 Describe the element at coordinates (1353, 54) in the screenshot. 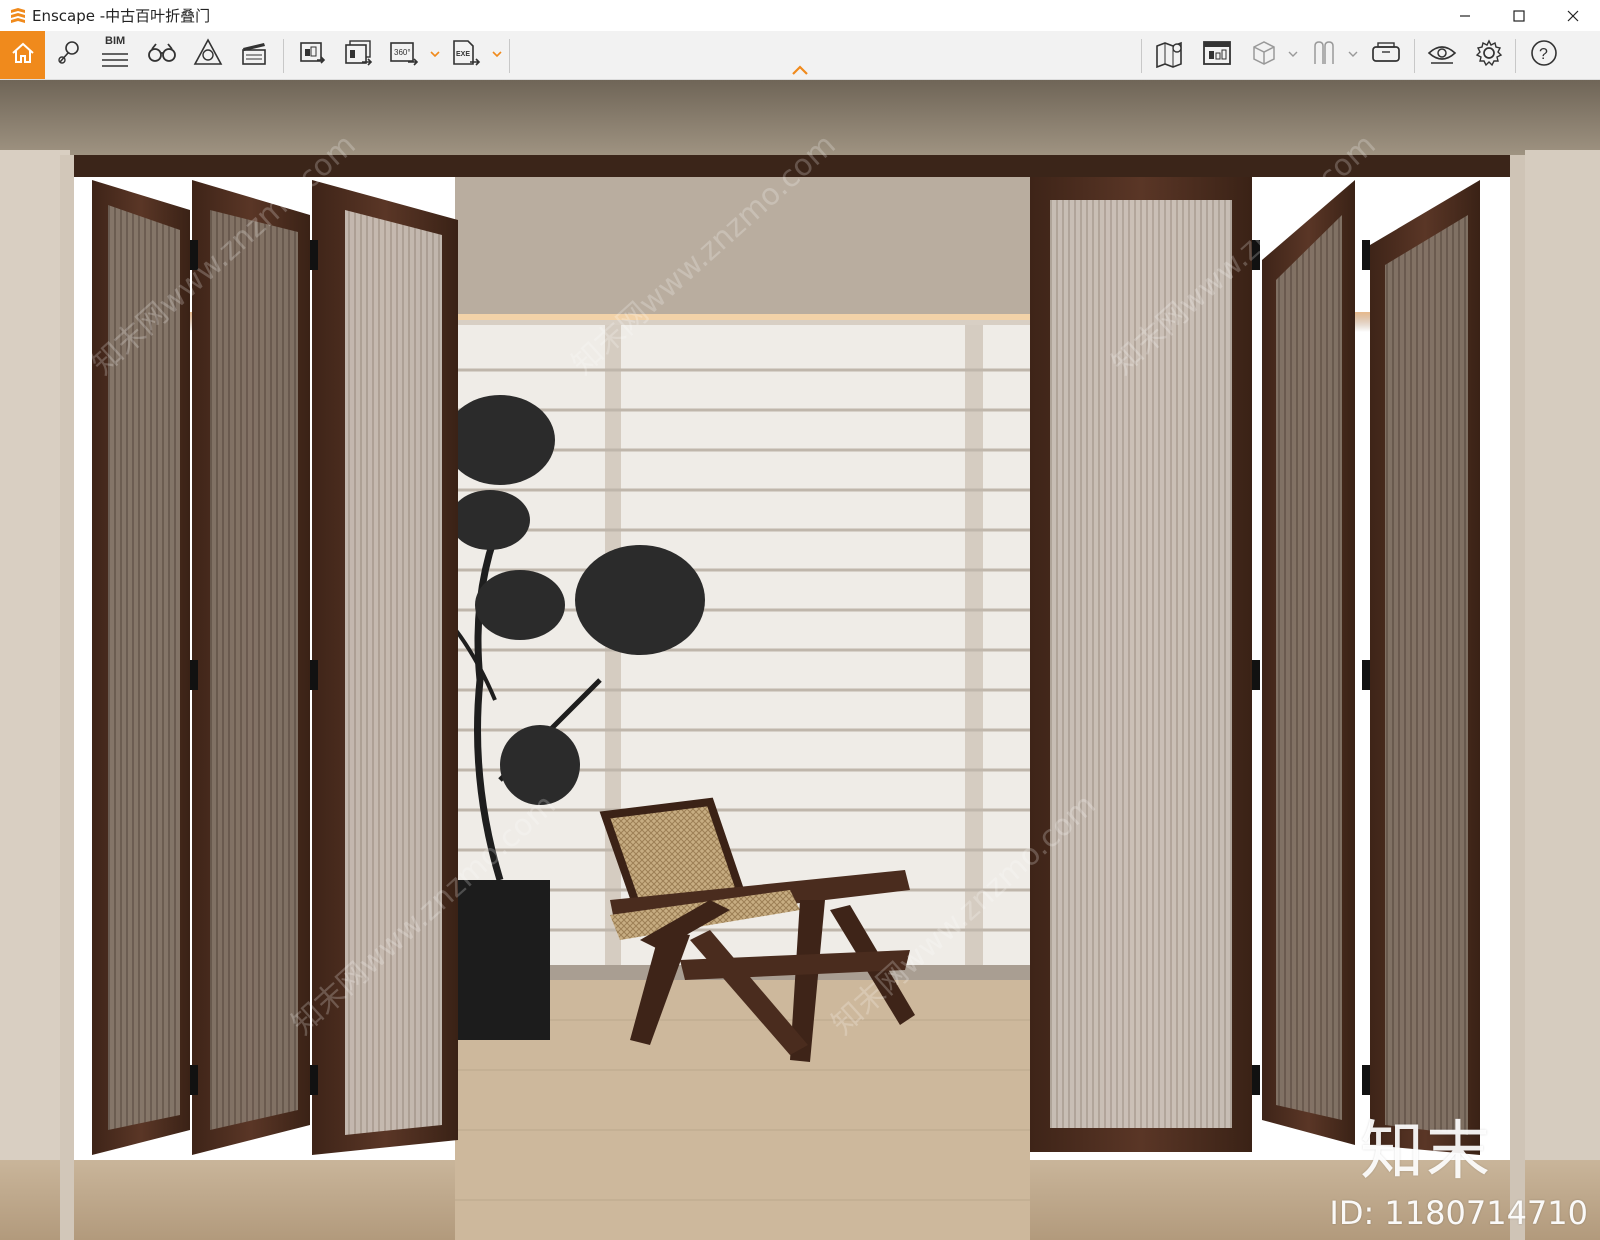

I see `sync-dropdown-chevron-icon` at that location.